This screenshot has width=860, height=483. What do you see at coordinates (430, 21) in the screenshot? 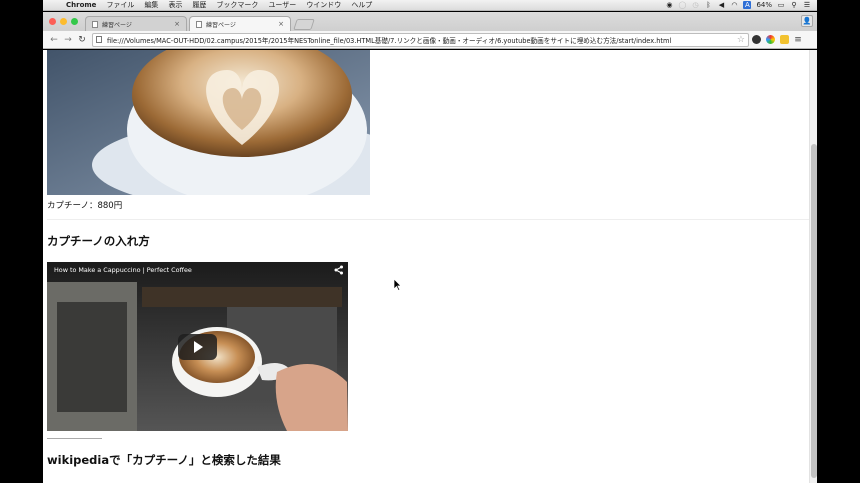
I see `tab-strip: 練習ページ × 練習ページ × 👤` at bounding box center [430, 21].